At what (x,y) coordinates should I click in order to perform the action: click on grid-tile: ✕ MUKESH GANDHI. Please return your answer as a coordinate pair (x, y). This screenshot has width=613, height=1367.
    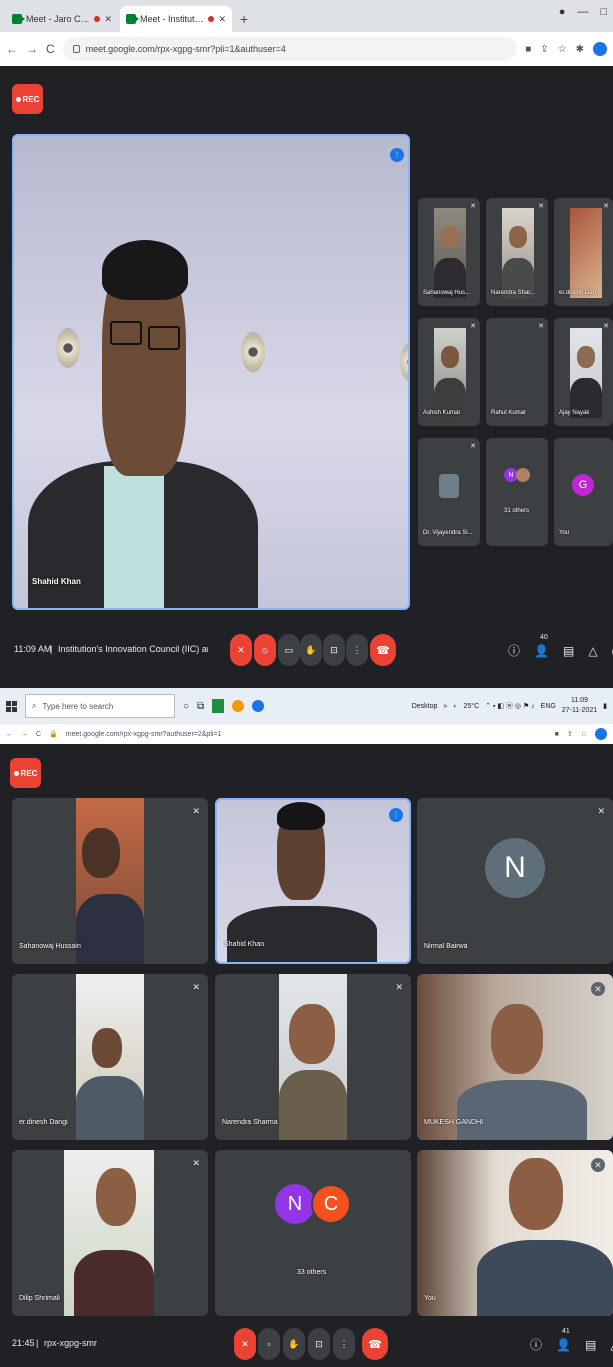
    Looking at the image, I should click on (515, 1057).